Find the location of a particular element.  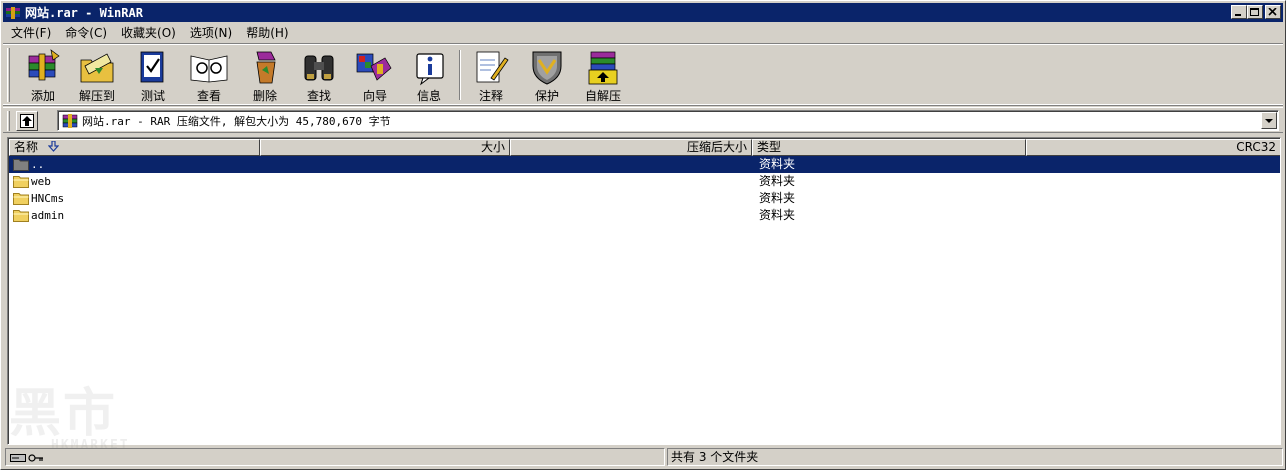

file-name: web is located at coordinates (41, 181).